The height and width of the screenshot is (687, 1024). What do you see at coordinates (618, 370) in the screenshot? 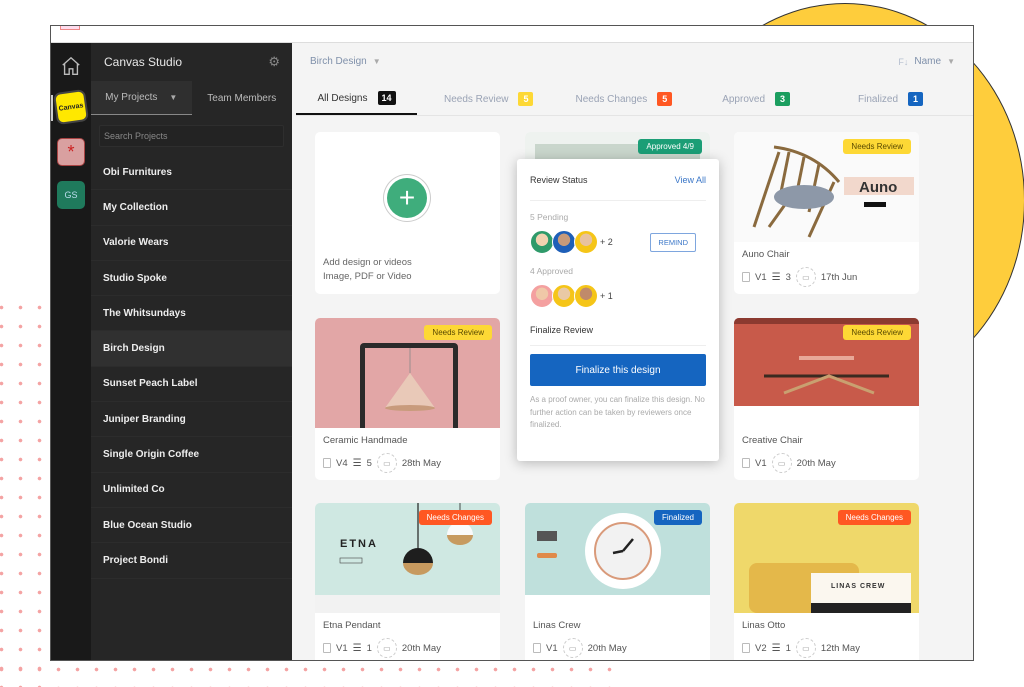
I see `finalize-button: Finalize this design` at bounding box center [618, 370].